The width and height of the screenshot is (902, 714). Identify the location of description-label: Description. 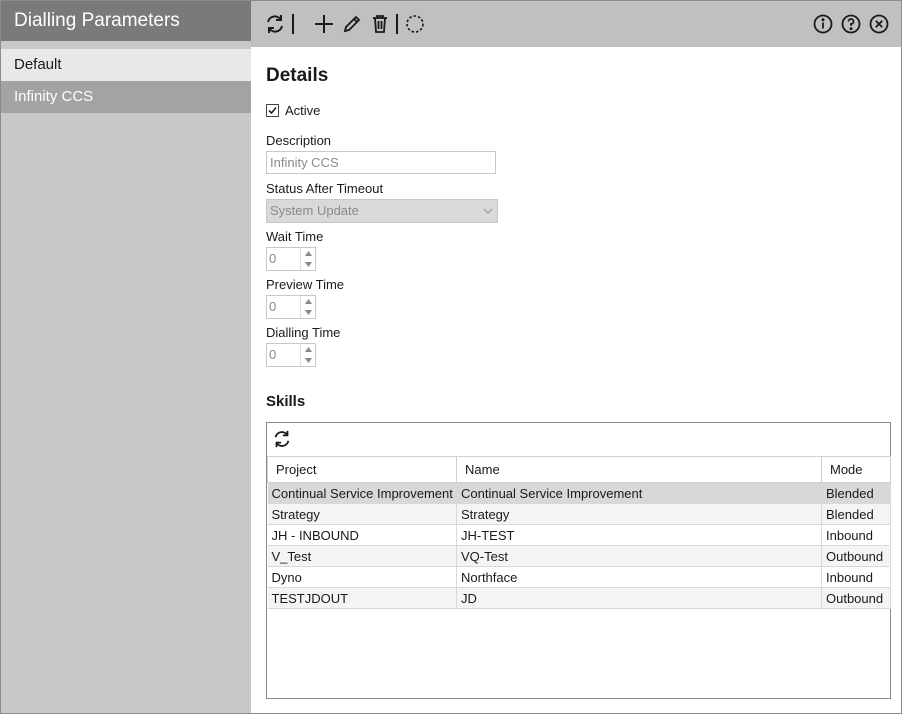
(299, 140).